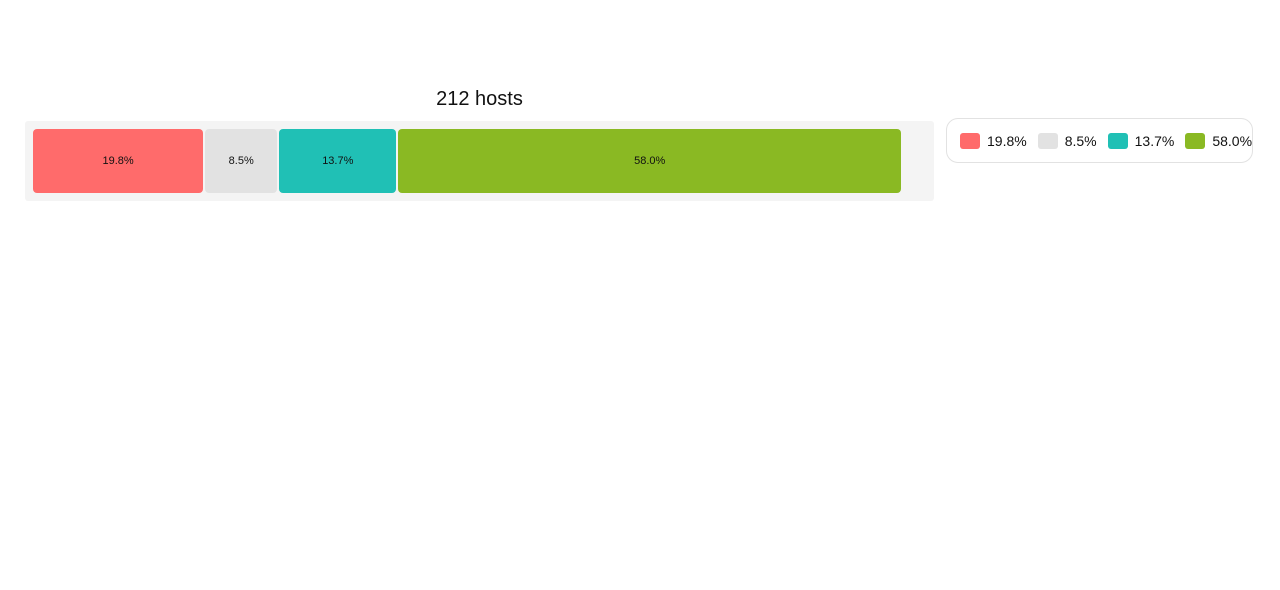 Image resolution: width=1280 pixels, height=590 pixels. Describe the element at coordinates (1007, 140) in the screenshot. I see `legend-label: 19.8%` at that location.